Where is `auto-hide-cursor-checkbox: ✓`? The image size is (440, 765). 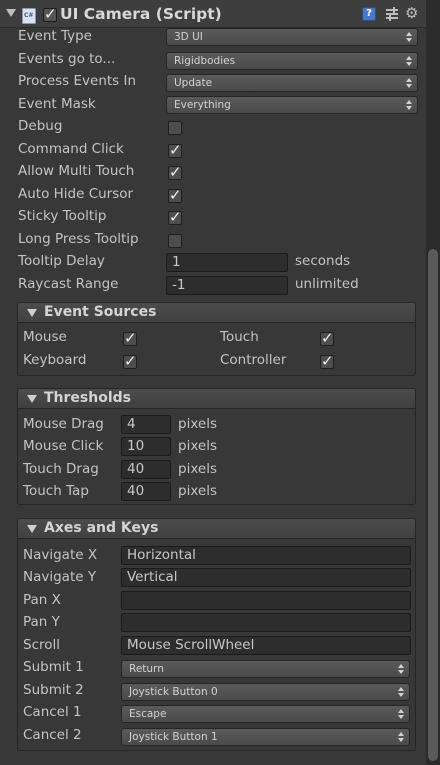
auto-hide-cursor-checkbox: ✓ is located at coordinates (175, 195).